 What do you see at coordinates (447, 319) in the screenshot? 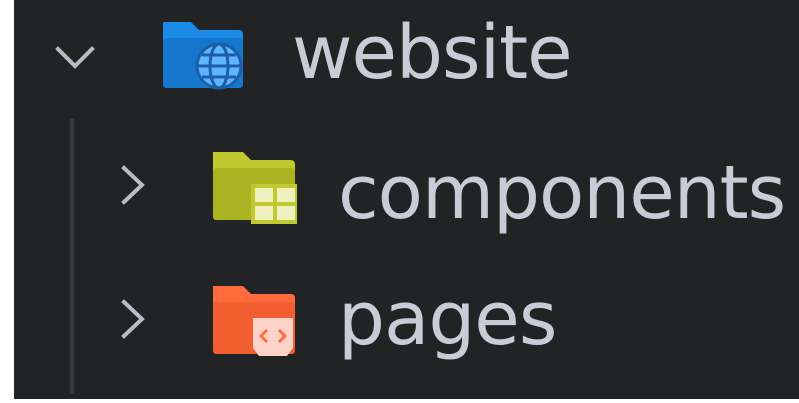
I see `tree-item-label: pages` at bounding box center [447, 319].